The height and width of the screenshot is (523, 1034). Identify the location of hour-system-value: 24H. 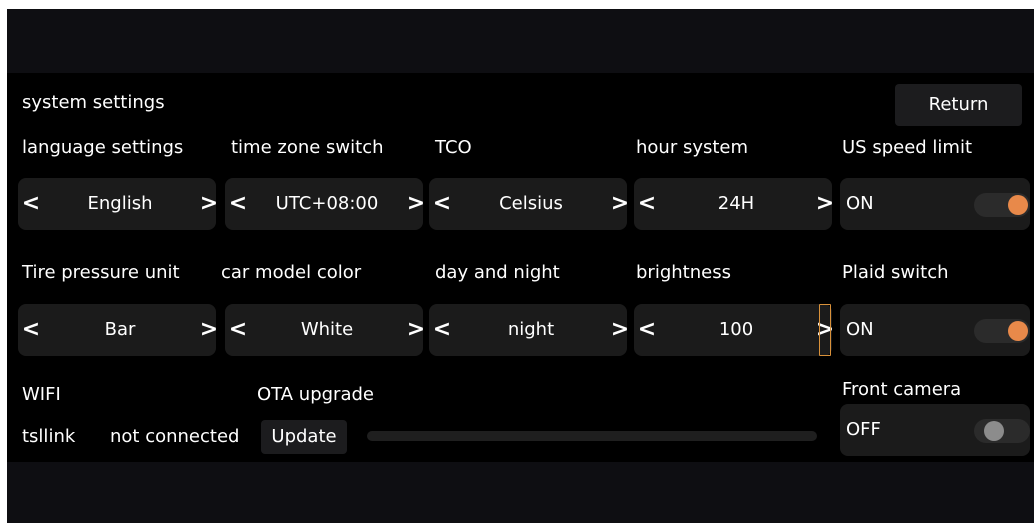
(736, 203).